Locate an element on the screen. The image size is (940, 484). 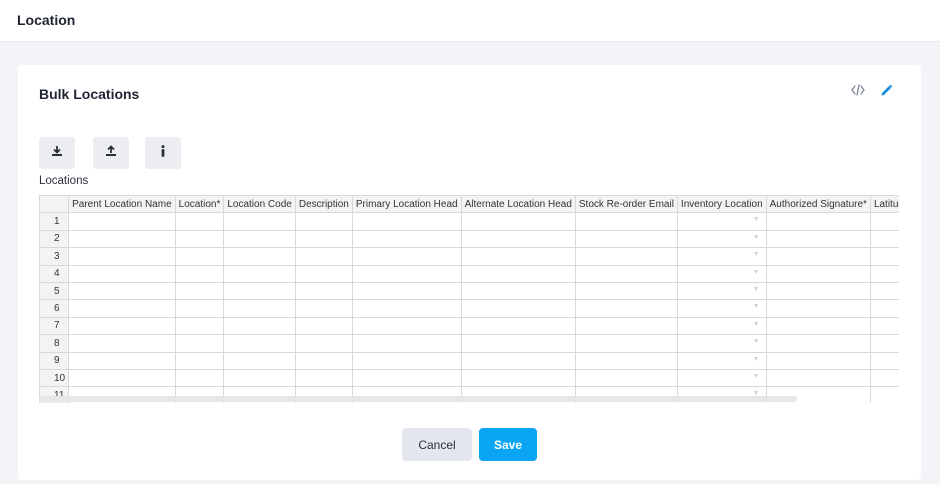
info-button is located at coordinates (163, 153).